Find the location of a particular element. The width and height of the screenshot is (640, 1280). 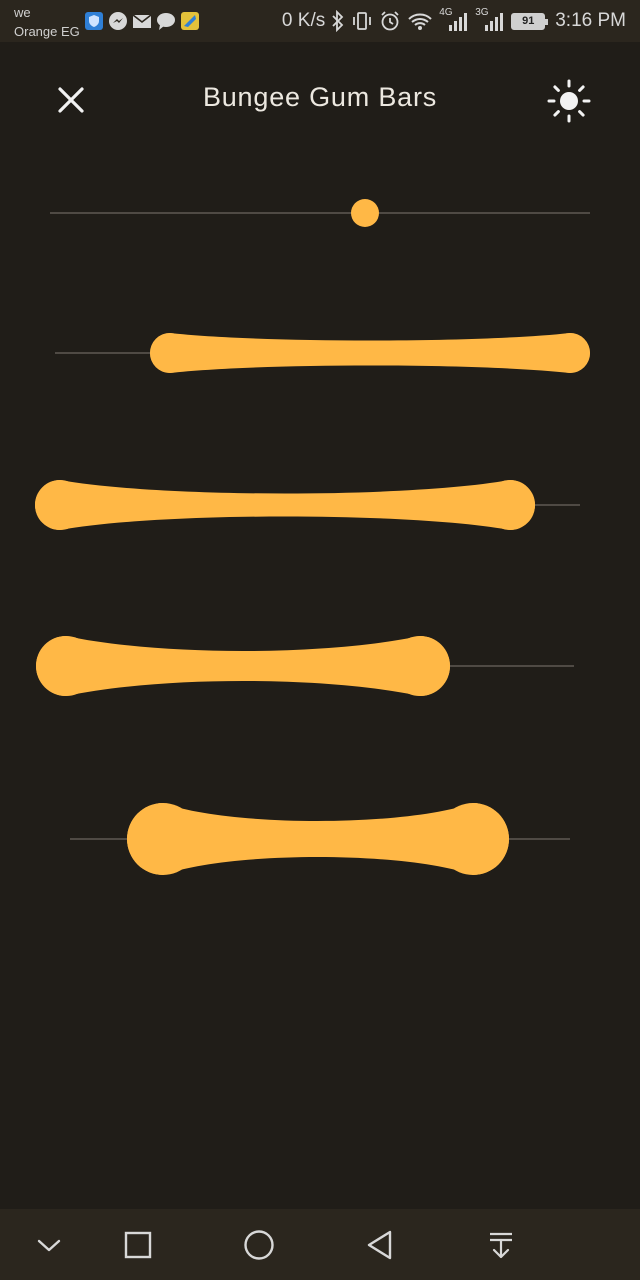

carrier-name-2: Orange EG is located at coordinates (47, 31).